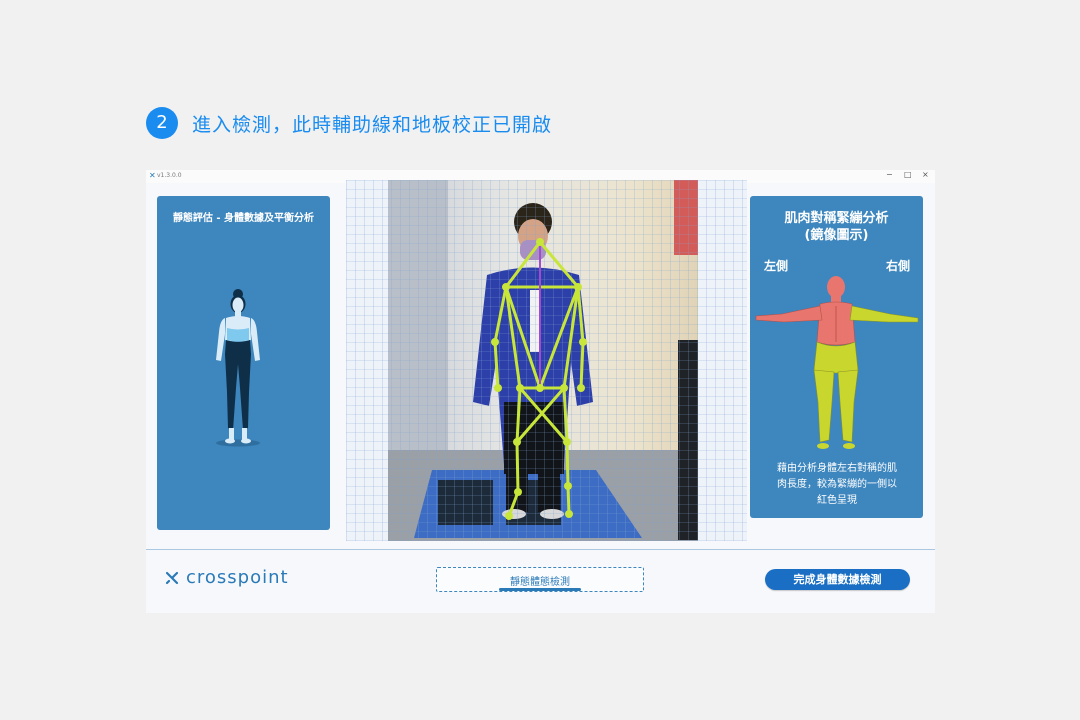 The height and width of the screenshot is (720, 1080). Describe the element at coordinates (837, 362) in the screenshot. I see `muscle-body-icon` at that location.